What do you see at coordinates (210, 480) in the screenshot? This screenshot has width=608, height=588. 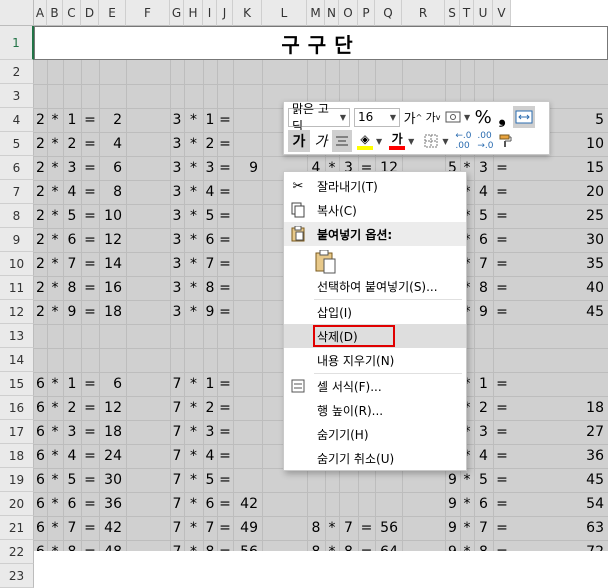 I see `table-cell: 5` at bounding box center [210, 480].